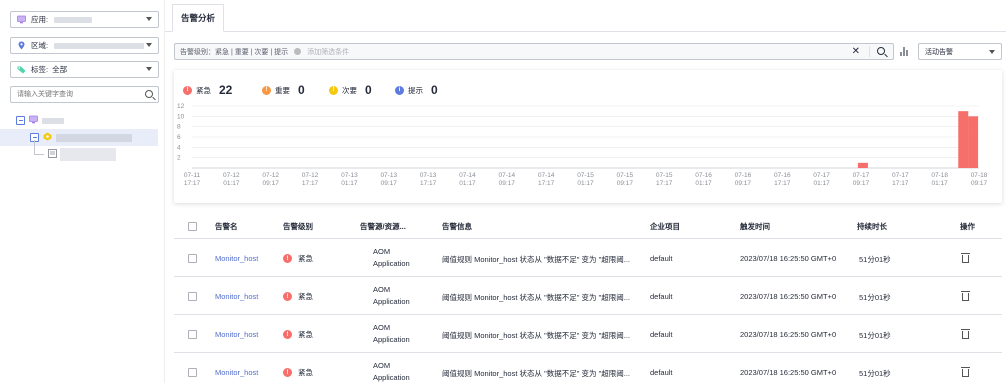 This screenshot has width=1006, height=383. Describe the element at coordinates (84, 94) in the screenshot. I see `keyword-search-input` at that location.